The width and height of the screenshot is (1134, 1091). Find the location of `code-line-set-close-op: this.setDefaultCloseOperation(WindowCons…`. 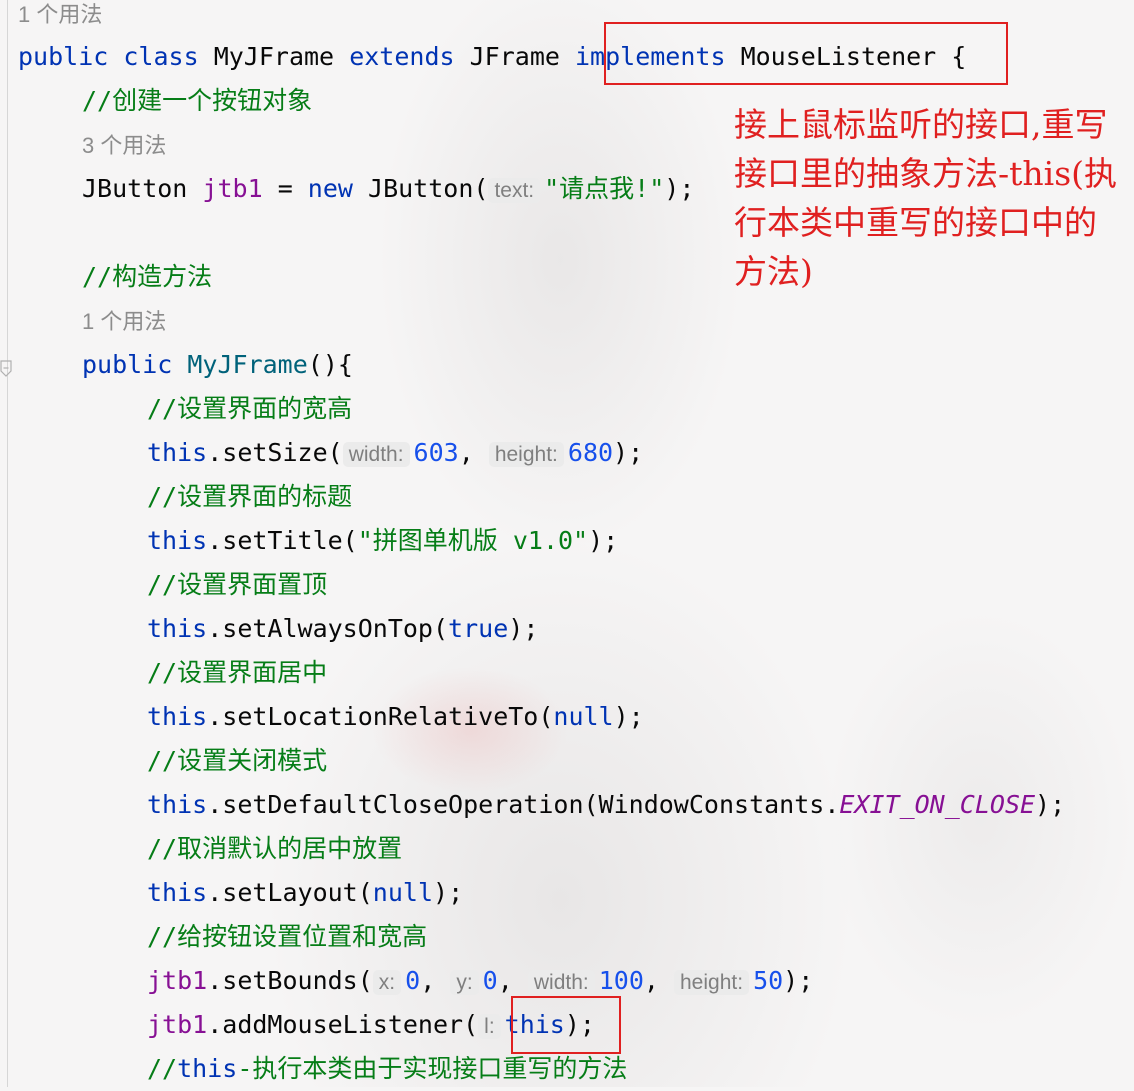

code-line-set-close-op: this.setDefaultCloseOperation(WindowCons… is located at coordinates (532, 805).